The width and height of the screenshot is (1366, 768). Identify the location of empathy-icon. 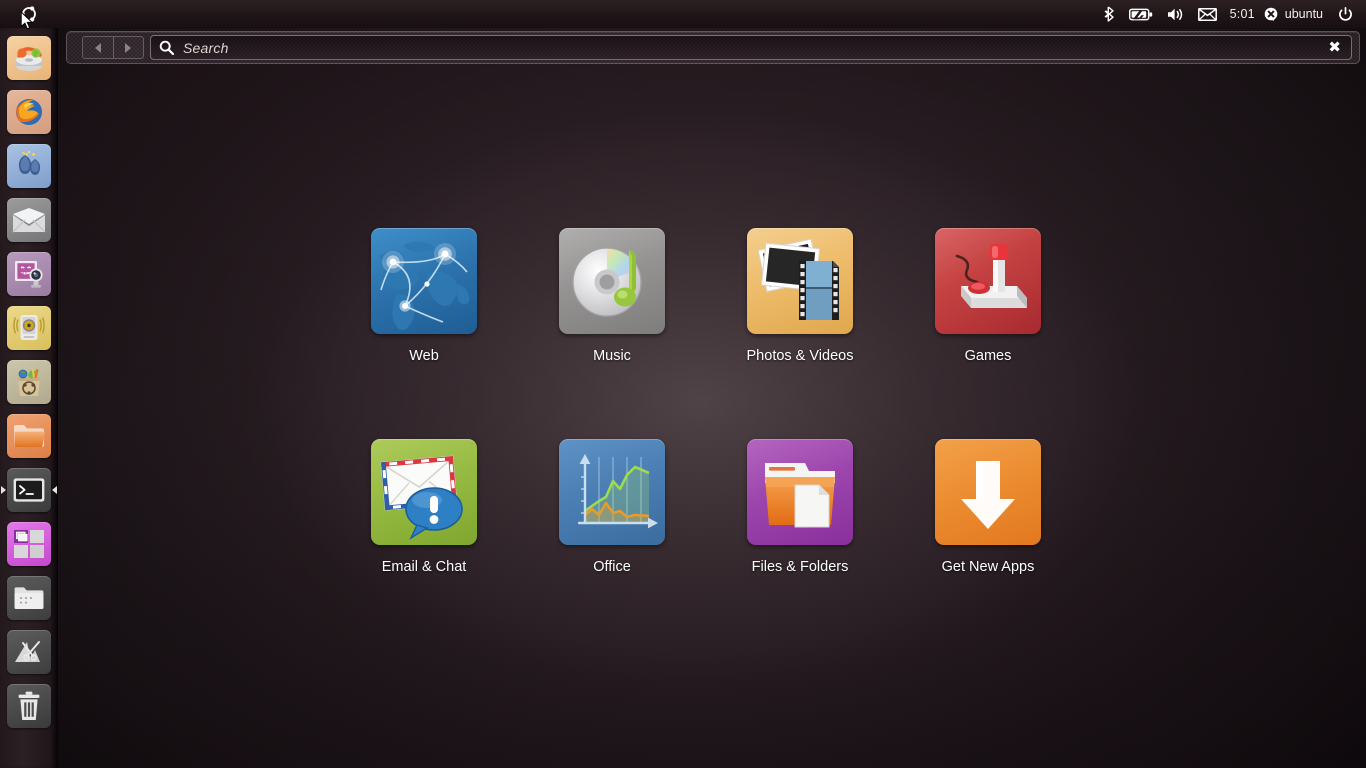
(29, 166).